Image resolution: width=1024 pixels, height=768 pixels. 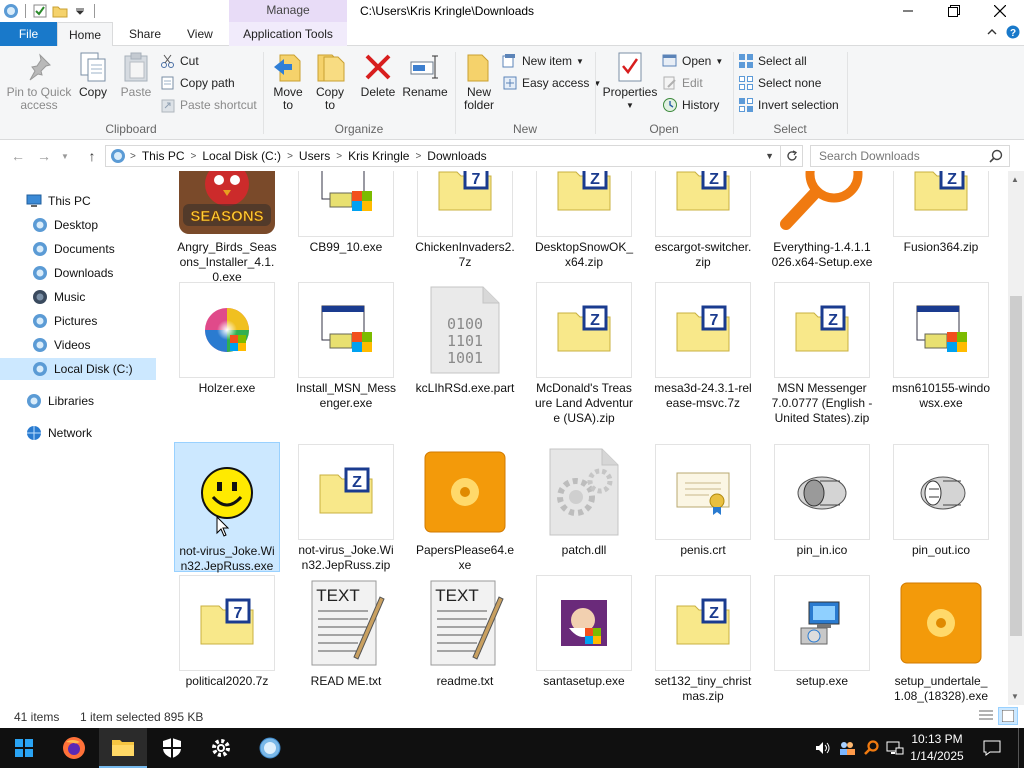 I want to click on nav-music: Music, so click(x=78, y=297).